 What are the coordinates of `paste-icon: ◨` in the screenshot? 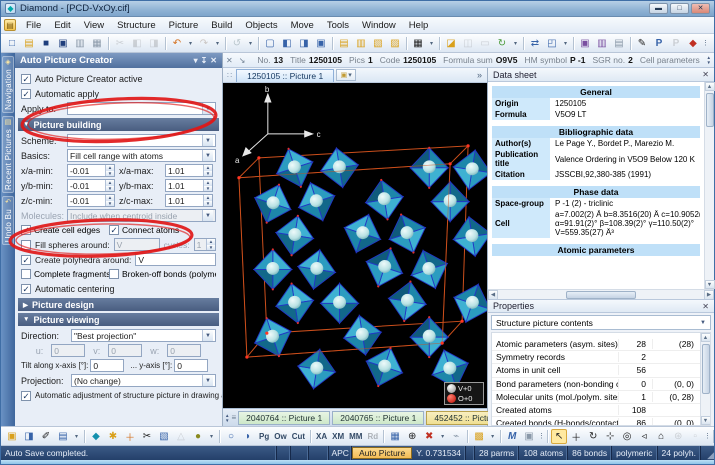 It's located at (154, 43).